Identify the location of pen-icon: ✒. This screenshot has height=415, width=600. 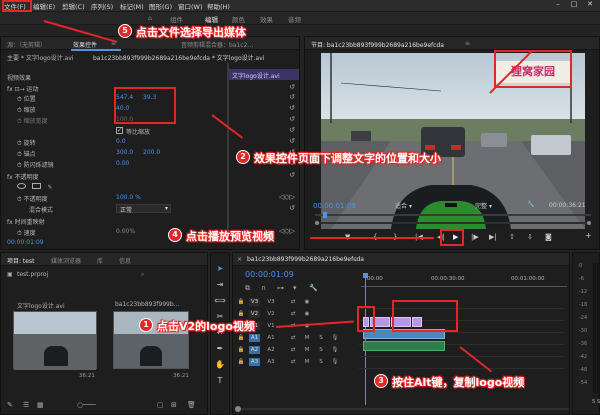
(220, 349).